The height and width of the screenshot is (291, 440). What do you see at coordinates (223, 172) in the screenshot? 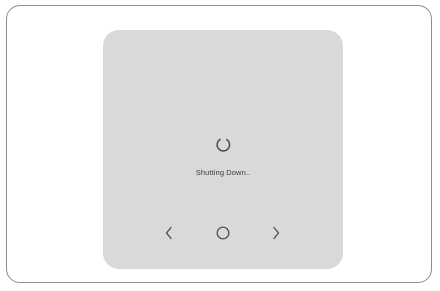
I see `status-text: Shutting Down..` at bounding box center [223, 172].